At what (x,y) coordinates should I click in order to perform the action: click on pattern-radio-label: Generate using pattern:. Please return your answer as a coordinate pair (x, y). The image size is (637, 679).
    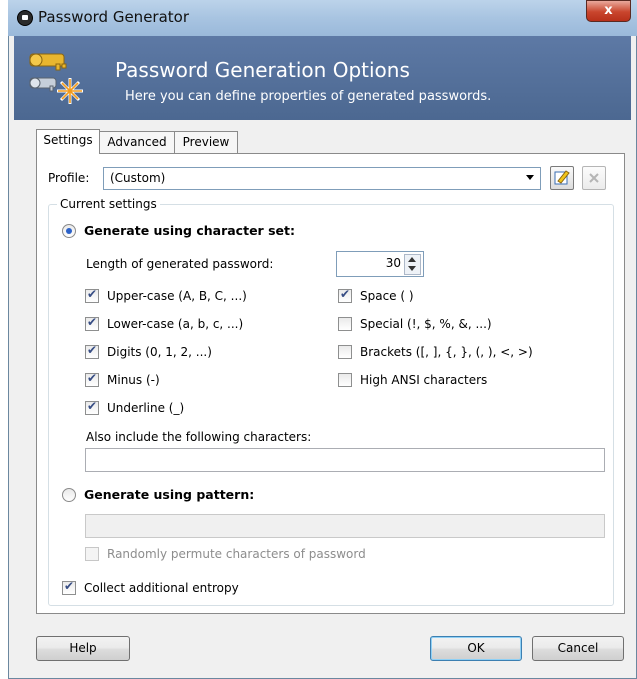
    Looking at the image, I should click on (169, 494).